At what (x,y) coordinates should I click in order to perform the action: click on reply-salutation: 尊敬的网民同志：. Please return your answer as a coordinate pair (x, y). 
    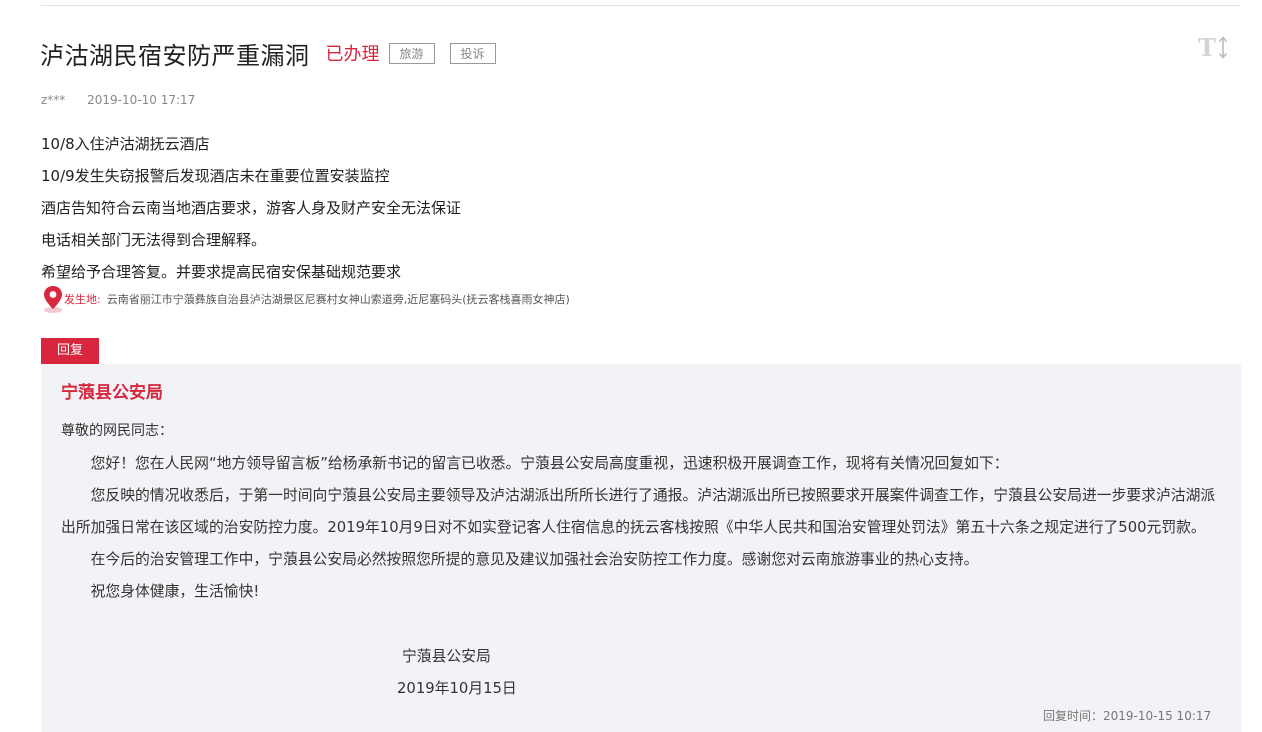
    Looking at the image, I should click on (117, 431).